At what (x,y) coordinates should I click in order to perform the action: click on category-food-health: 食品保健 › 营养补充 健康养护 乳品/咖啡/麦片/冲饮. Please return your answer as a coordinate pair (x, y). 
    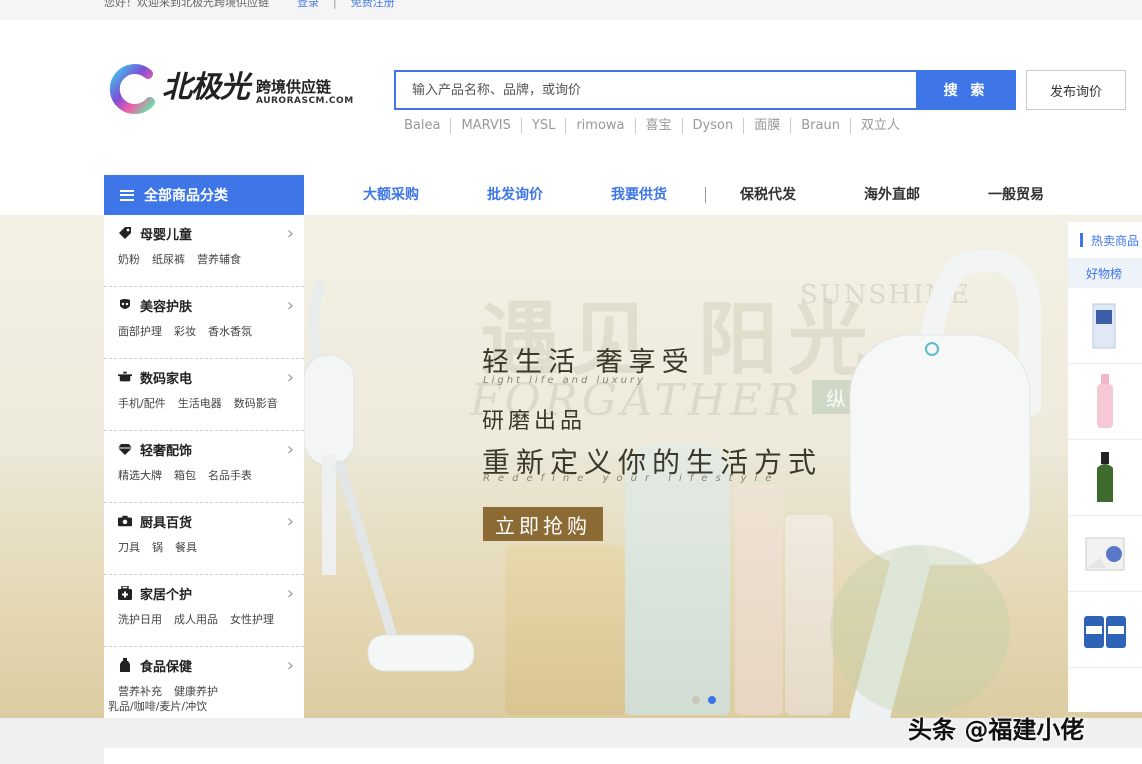
    Looking at the image, I should click on (204, 683).